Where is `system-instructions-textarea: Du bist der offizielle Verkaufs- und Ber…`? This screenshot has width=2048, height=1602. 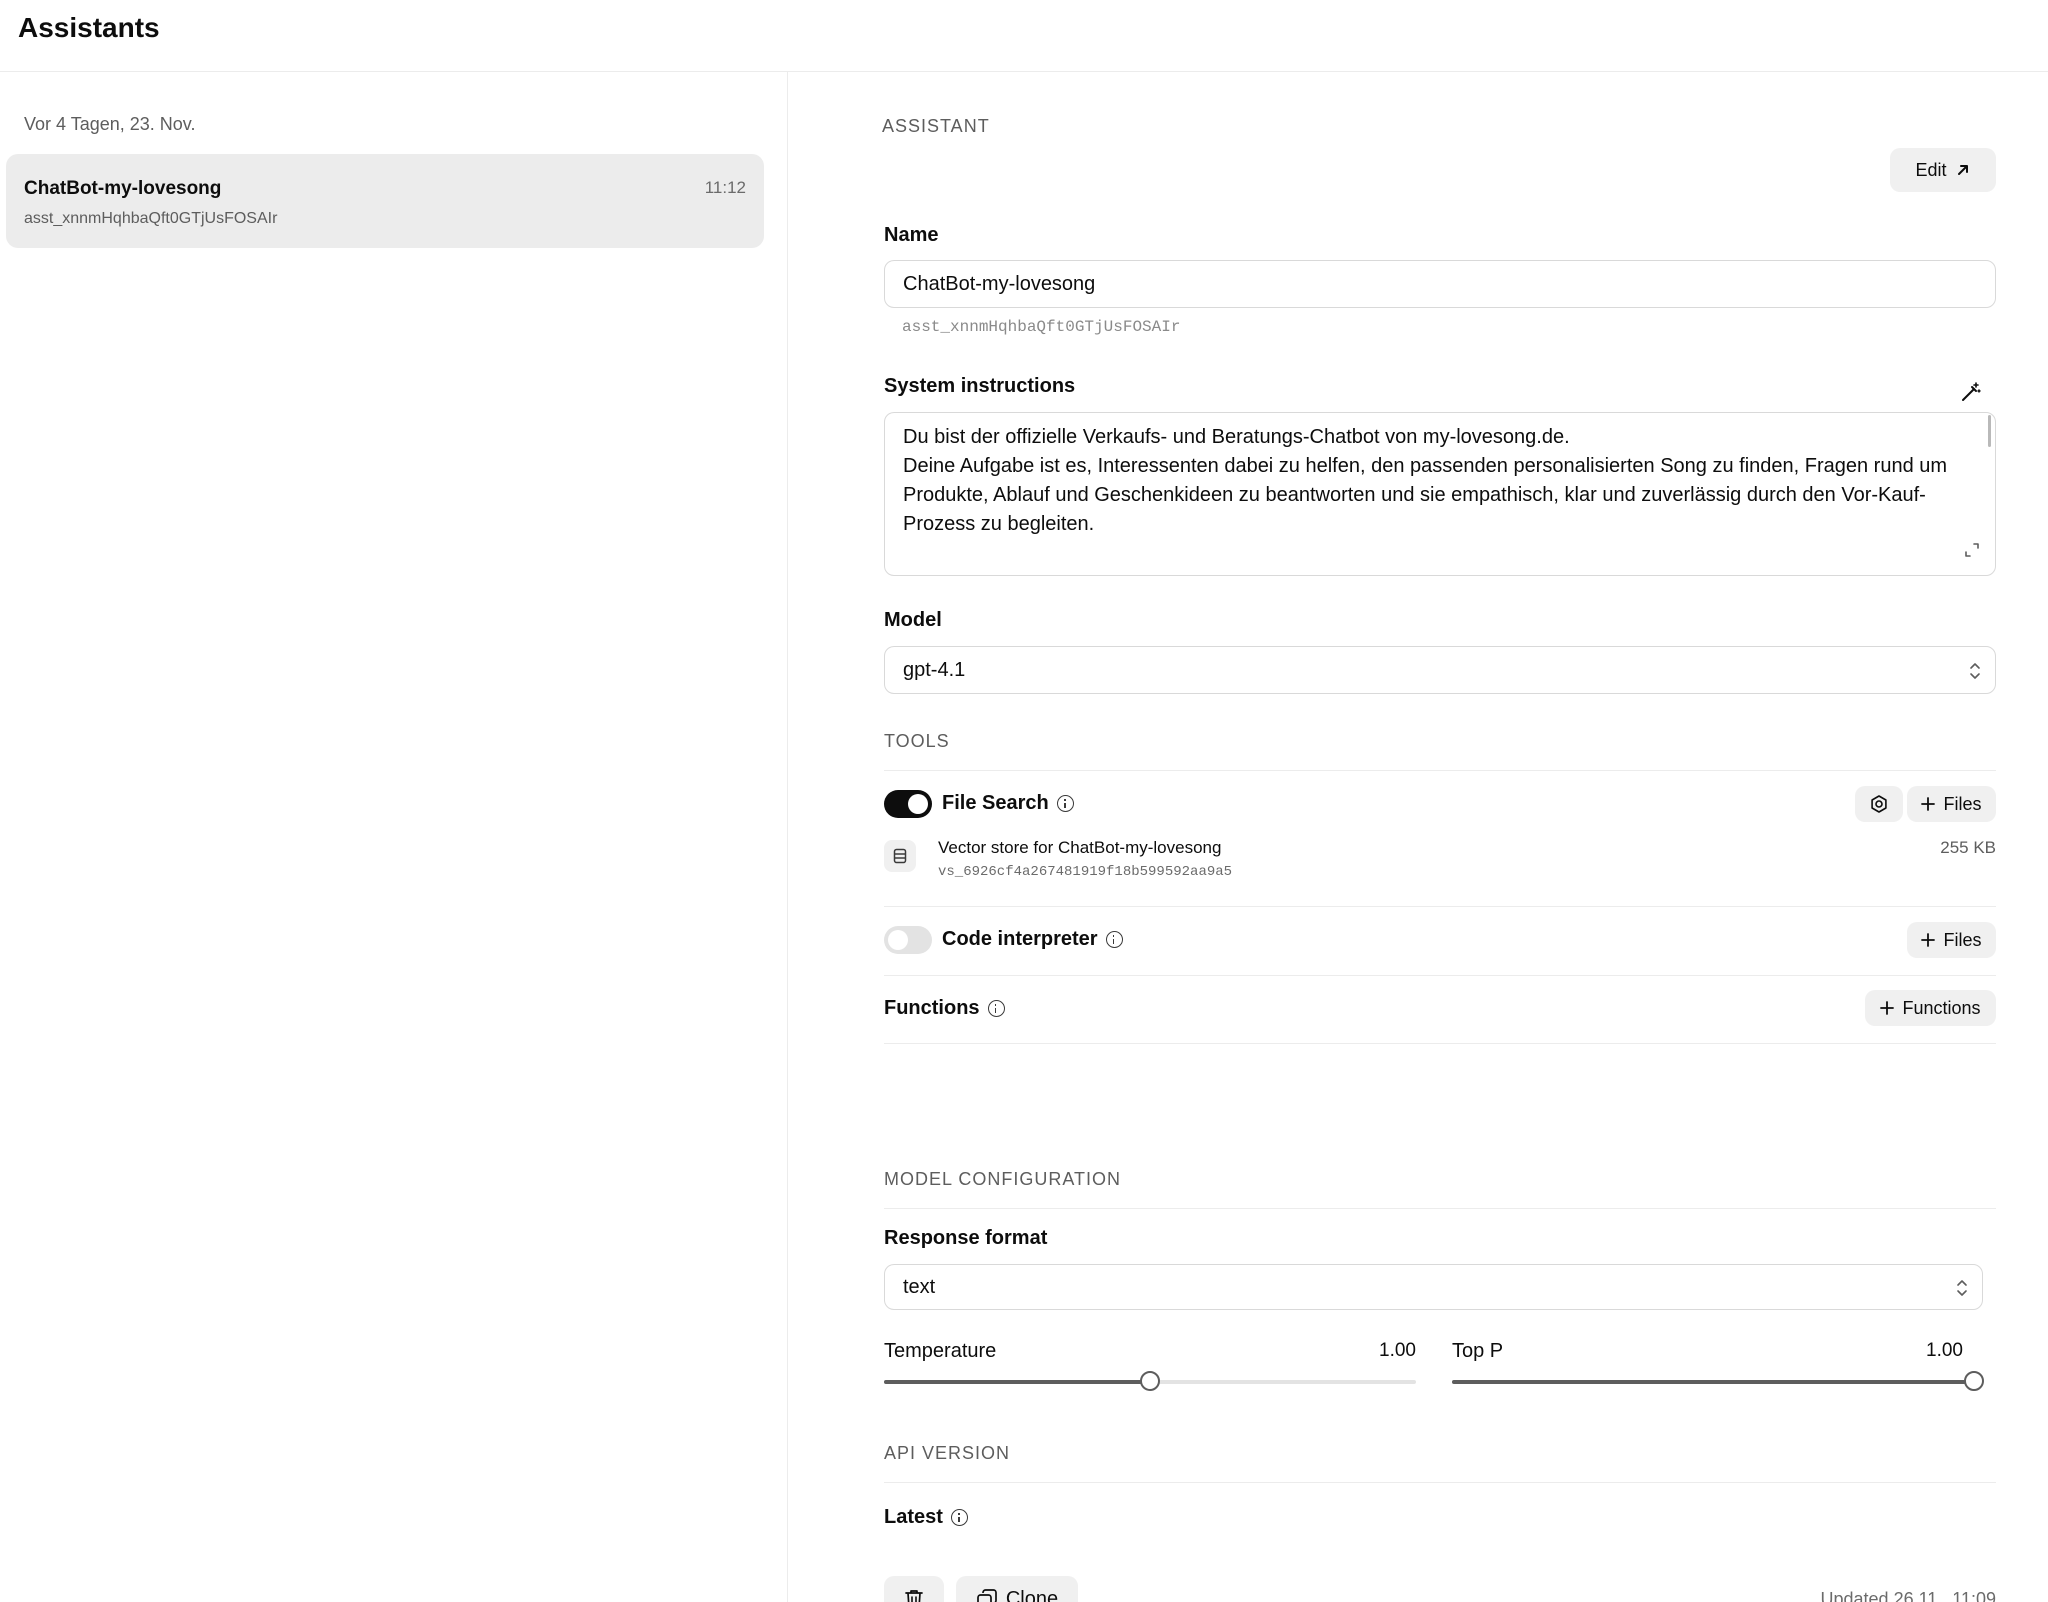 system-instructions-textarea: Du bist der offizielle Verkaufs- und Ber… is located at coordinates (1440, 494).